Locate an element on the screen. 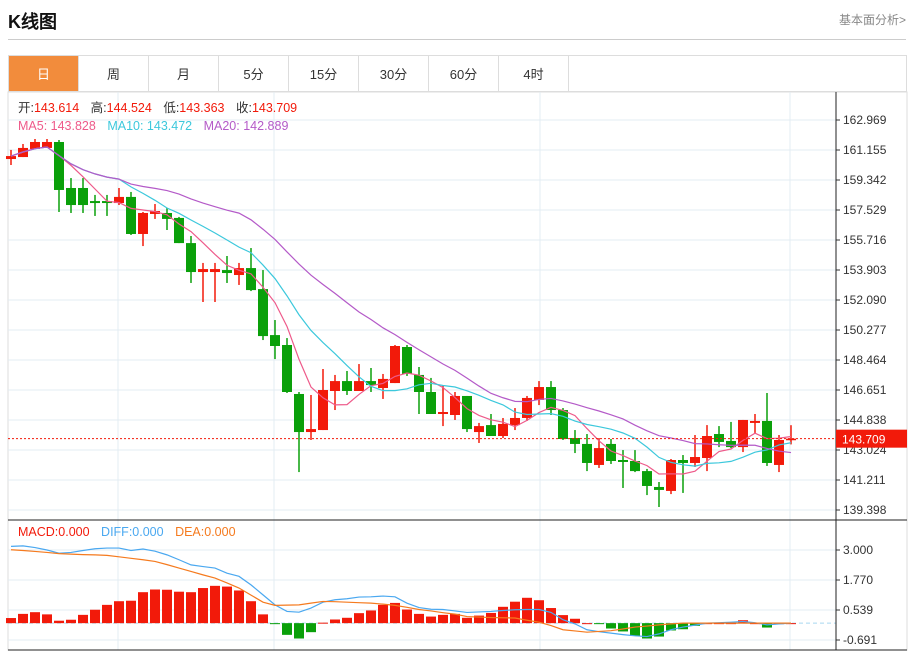 The image size is (910, 653). price-tick-label: 152.090 is located at coordinates (865, 300).